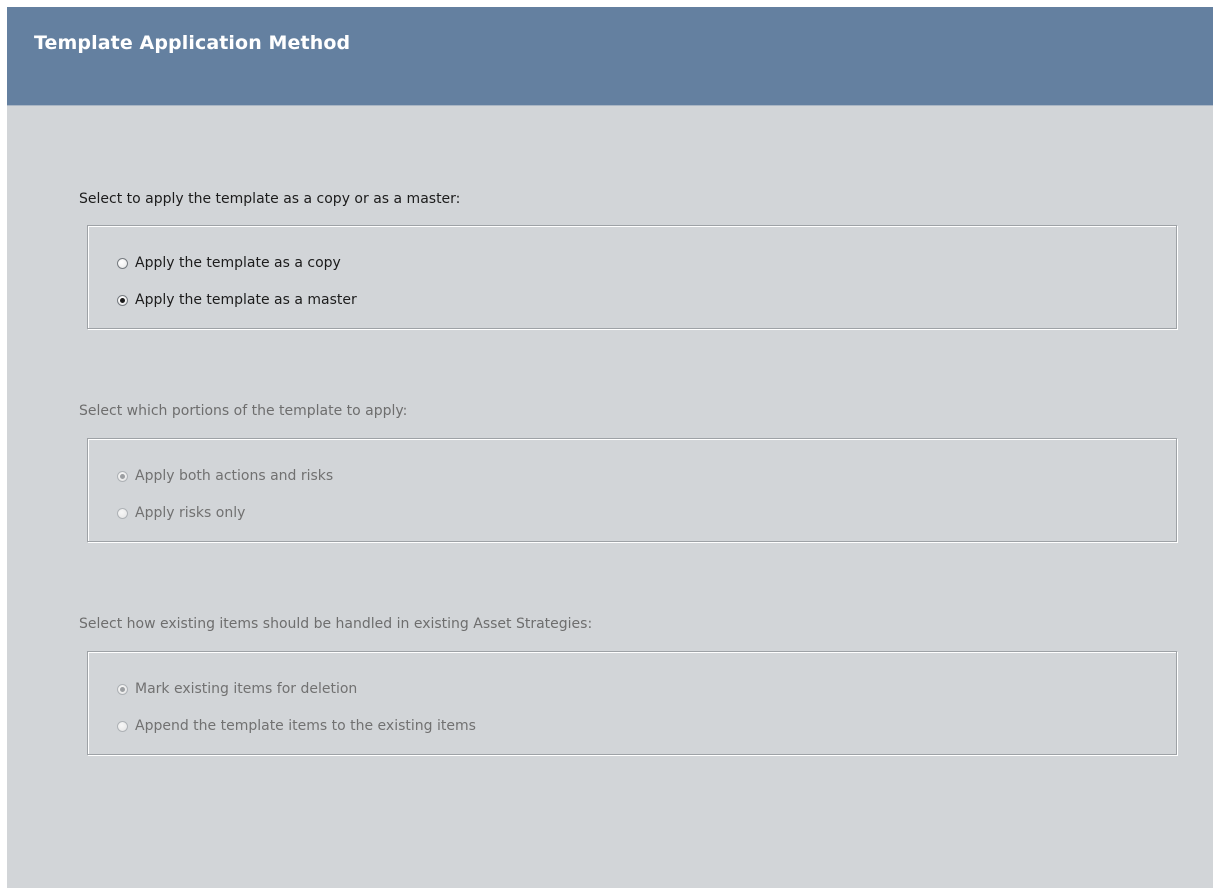 This screenshot has width=1213, height=888. I want to click on apply-as-copy-option: Apply the template as a copy, so click(229, 263).